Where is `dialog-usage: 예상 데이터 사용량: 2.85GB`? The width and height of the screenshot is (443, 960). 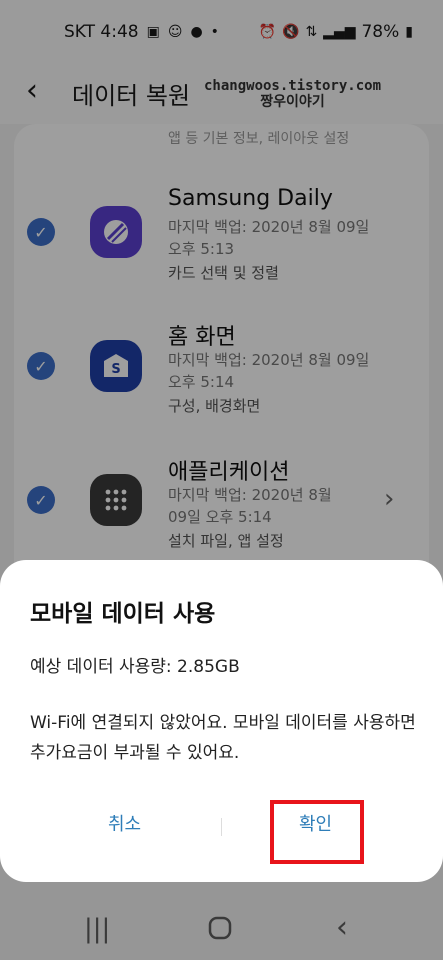
dialog-usage: 예상 데이터 사용량: 2.85GB is located at coordinates (135, 667).